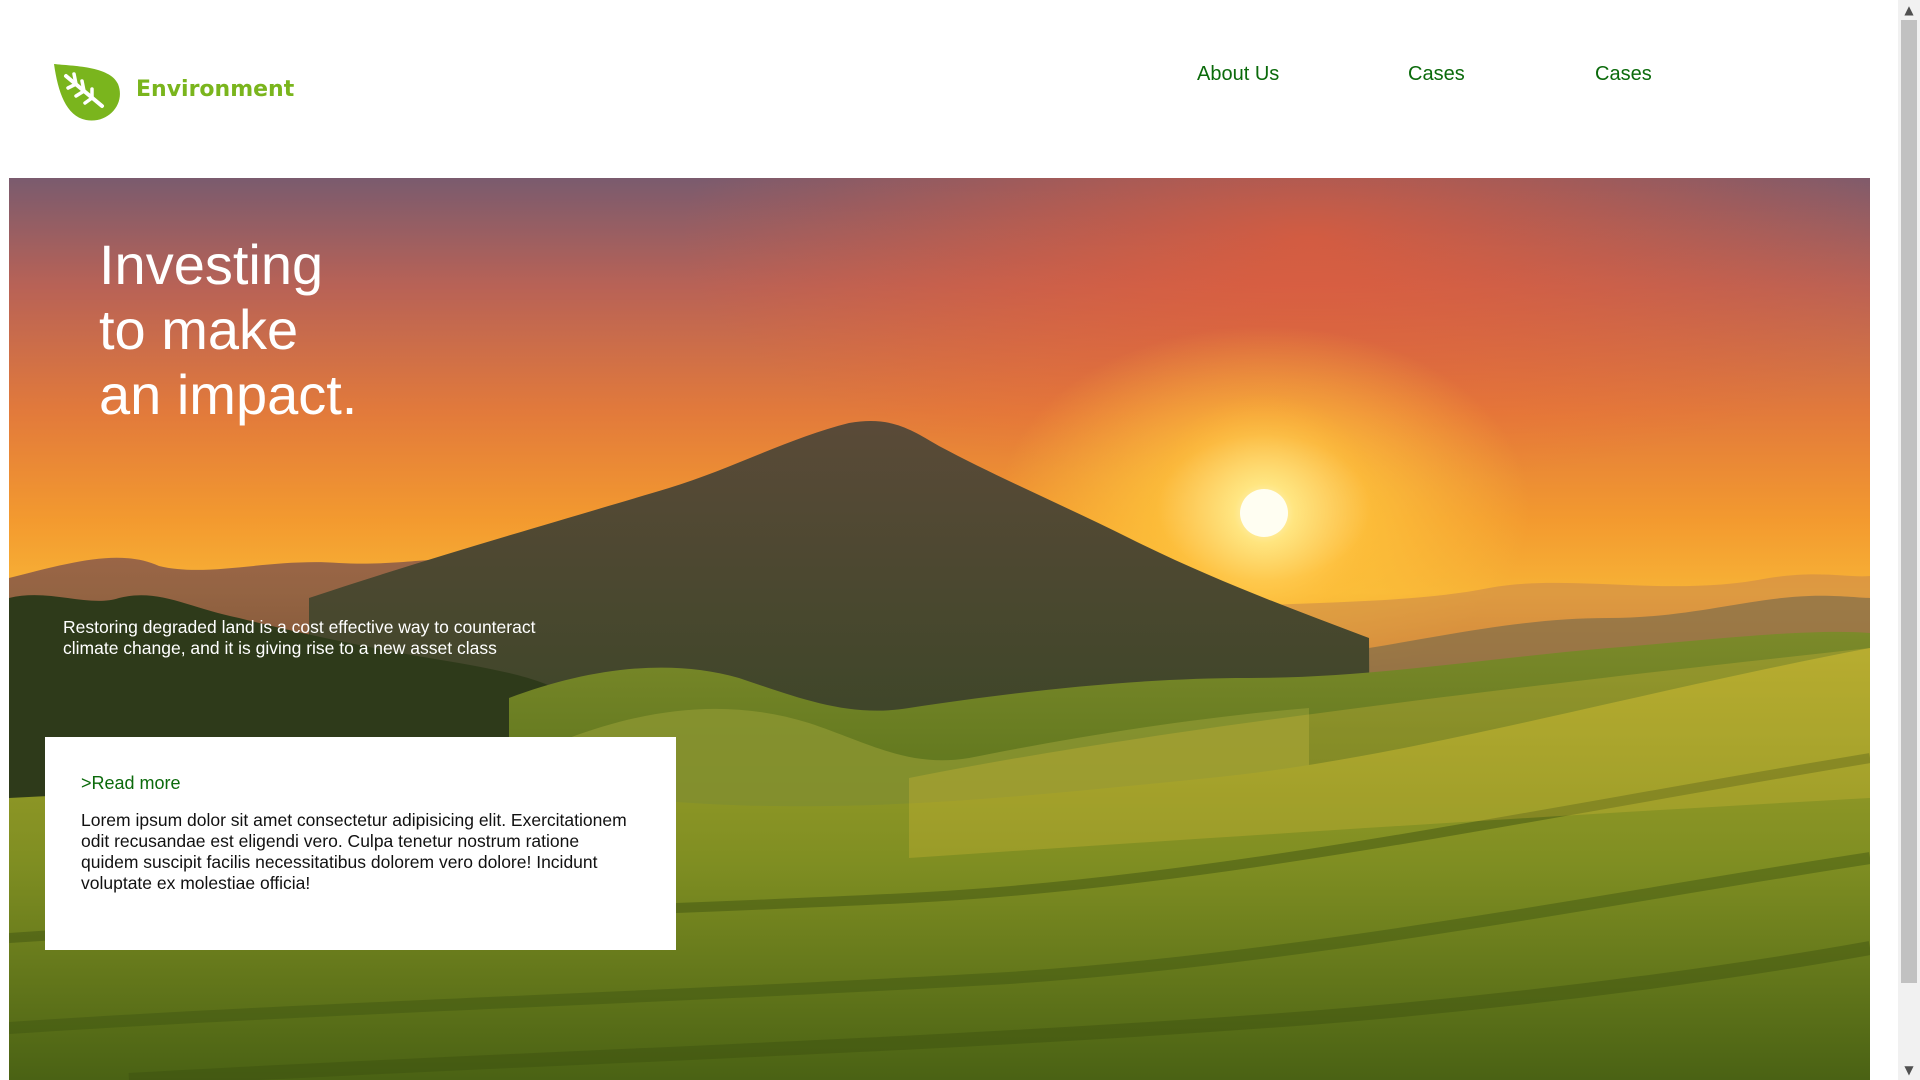 This screenshot has height=1080, width=1920. What do you see at coordinates (199, 329) in the screenshot?
I see `hero-title-line-2: to make` at bounding box center [199, 329].